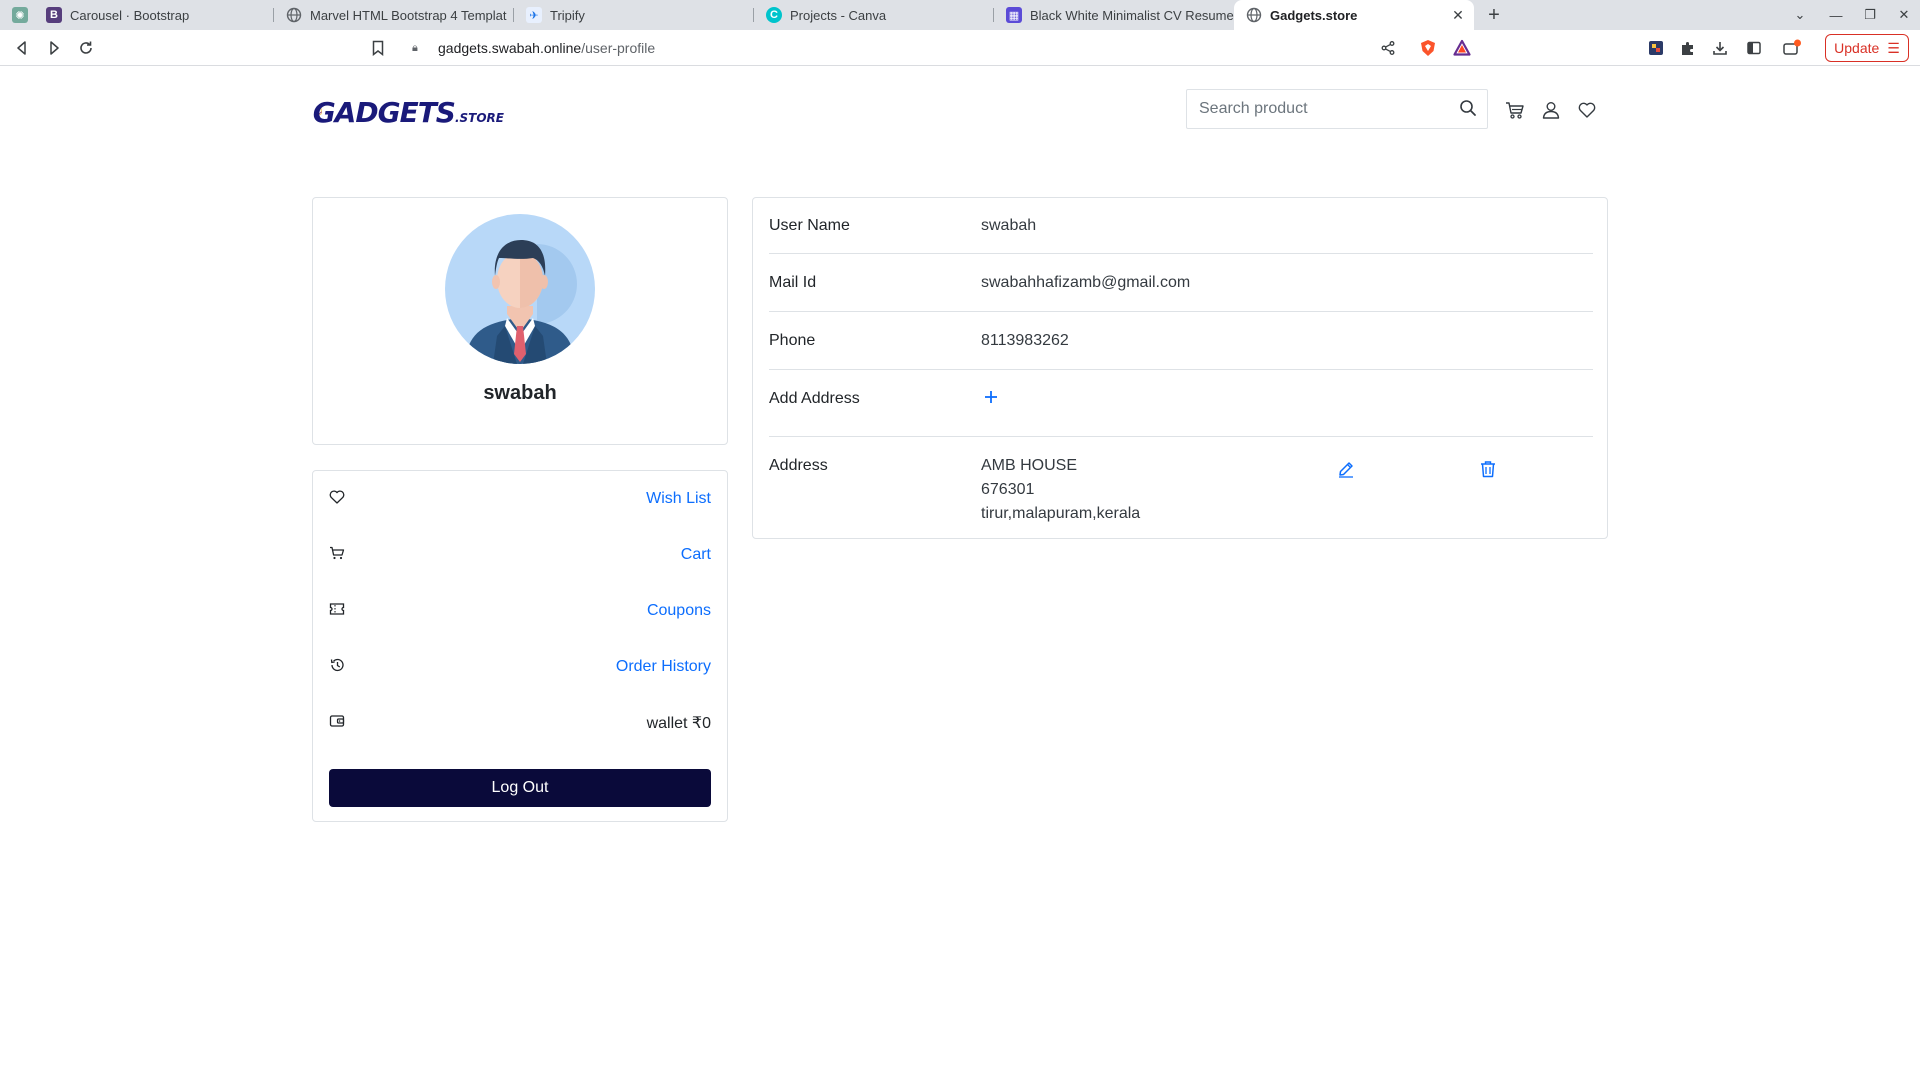 The width and height of the screenshot is (1920, 1080). What do you see at coordinates (1515, 110) in the screenshot?
I see `header-cart-icon` at bounding box center [1515, 110].